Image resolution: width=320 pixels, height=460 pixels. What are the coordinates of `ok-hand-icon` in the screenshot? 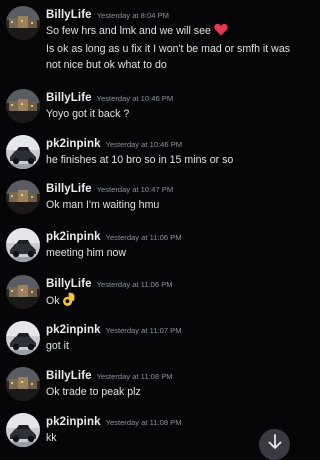 It's located at (68, 302).